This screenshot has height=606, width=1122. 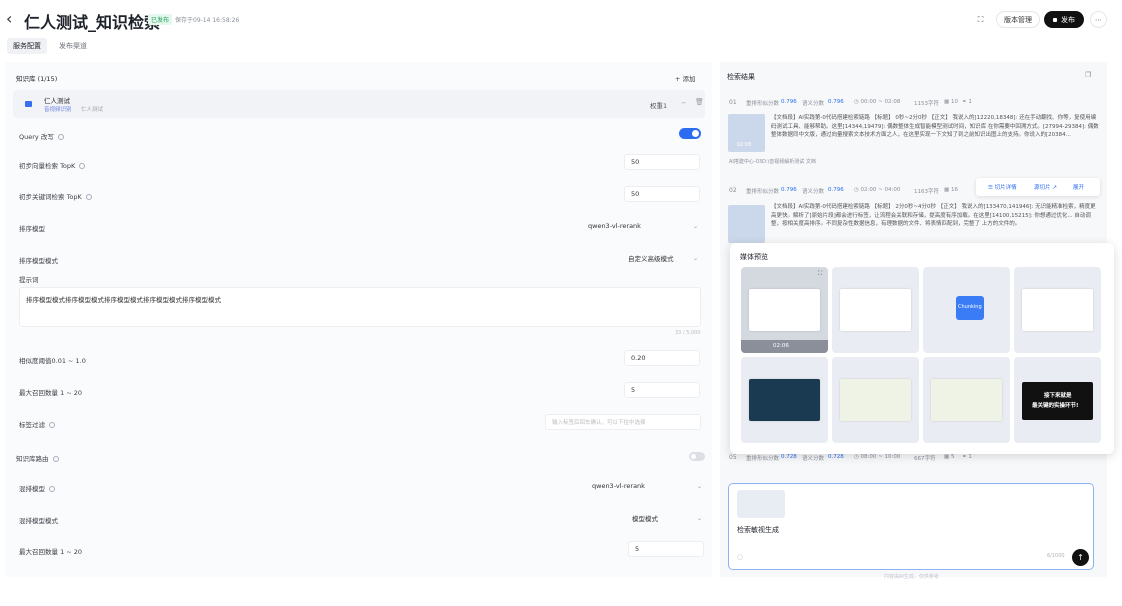 What do you see at coordinates (1080, 557) in the screenshot?
I see `send-button: ↑` at bounding box center [1080, 557].